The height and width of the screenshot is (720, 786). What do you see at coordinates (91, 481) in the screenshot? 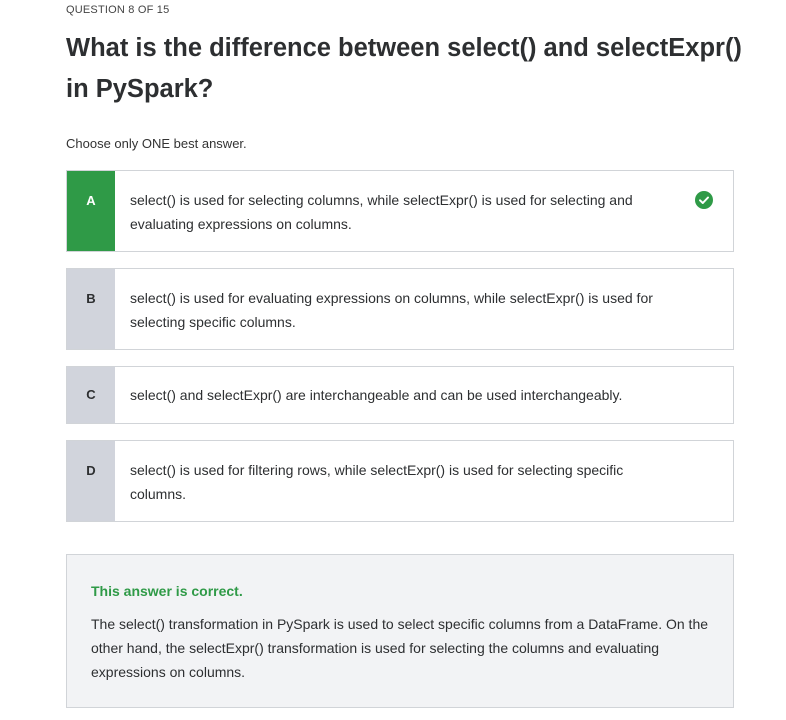
I see `option-letter-d: D` at bounding box center [91, 481].